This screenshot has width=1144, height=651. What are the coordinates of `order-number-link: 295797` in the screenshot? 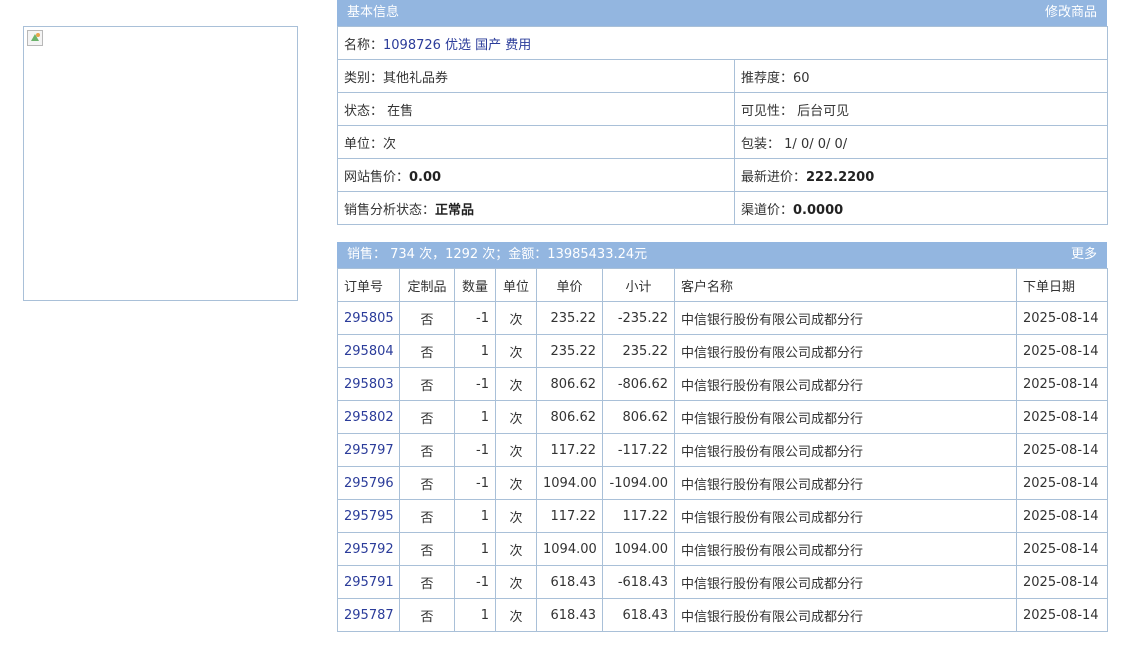 It's located at (369, 450).